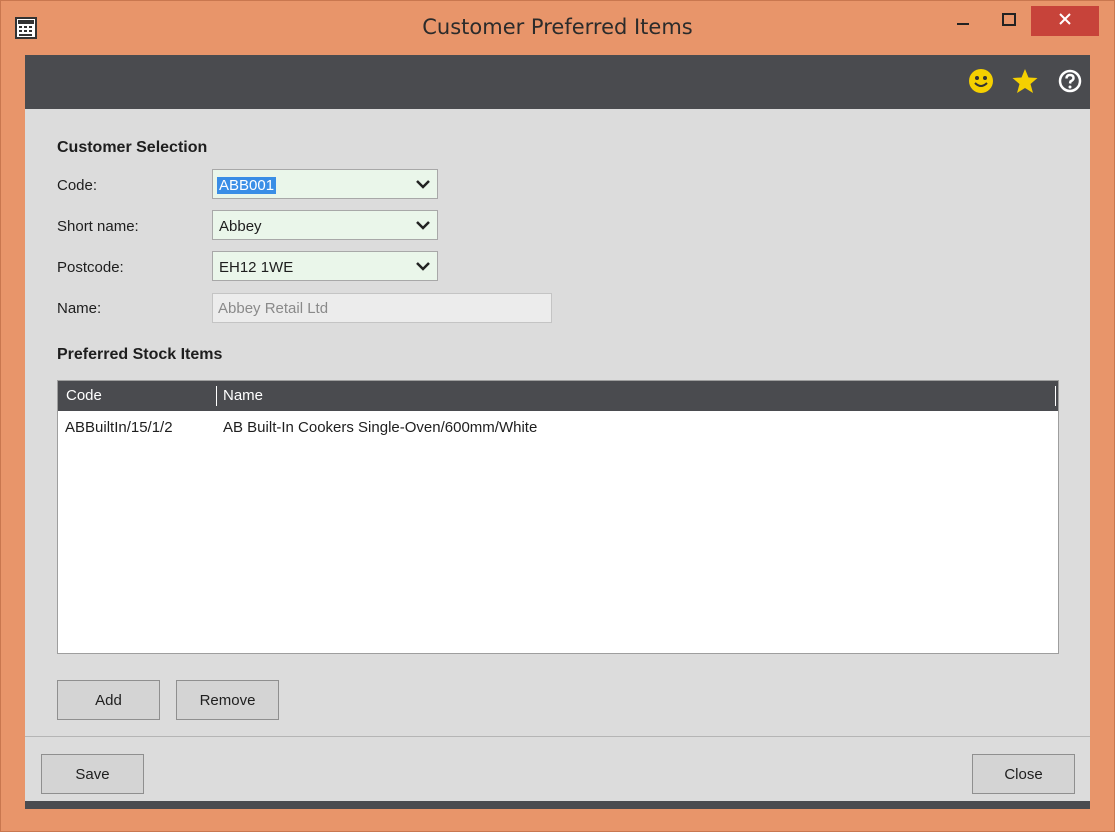  What do you see at coordinates (84, 395) in the screenshot?
I see `column-header-code: Code` at bounding box center [84, 395].